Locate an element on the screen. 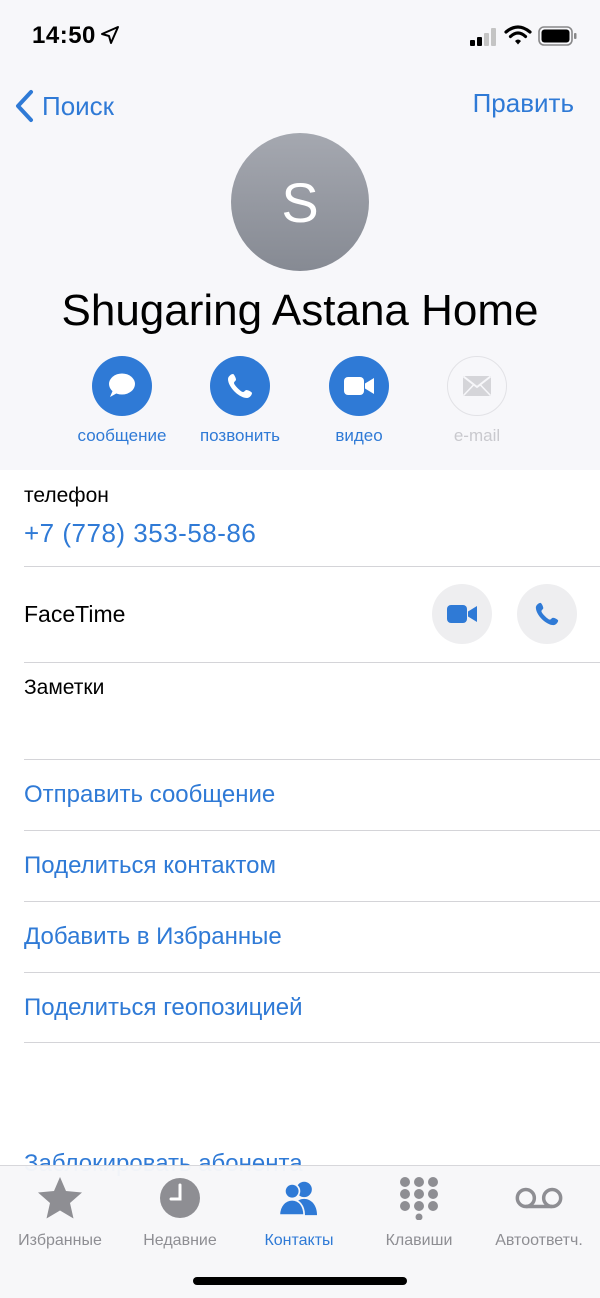 The height and width of the screenshot is (1298, 600). voicemail-icon is located at coordinates (539, 1198).